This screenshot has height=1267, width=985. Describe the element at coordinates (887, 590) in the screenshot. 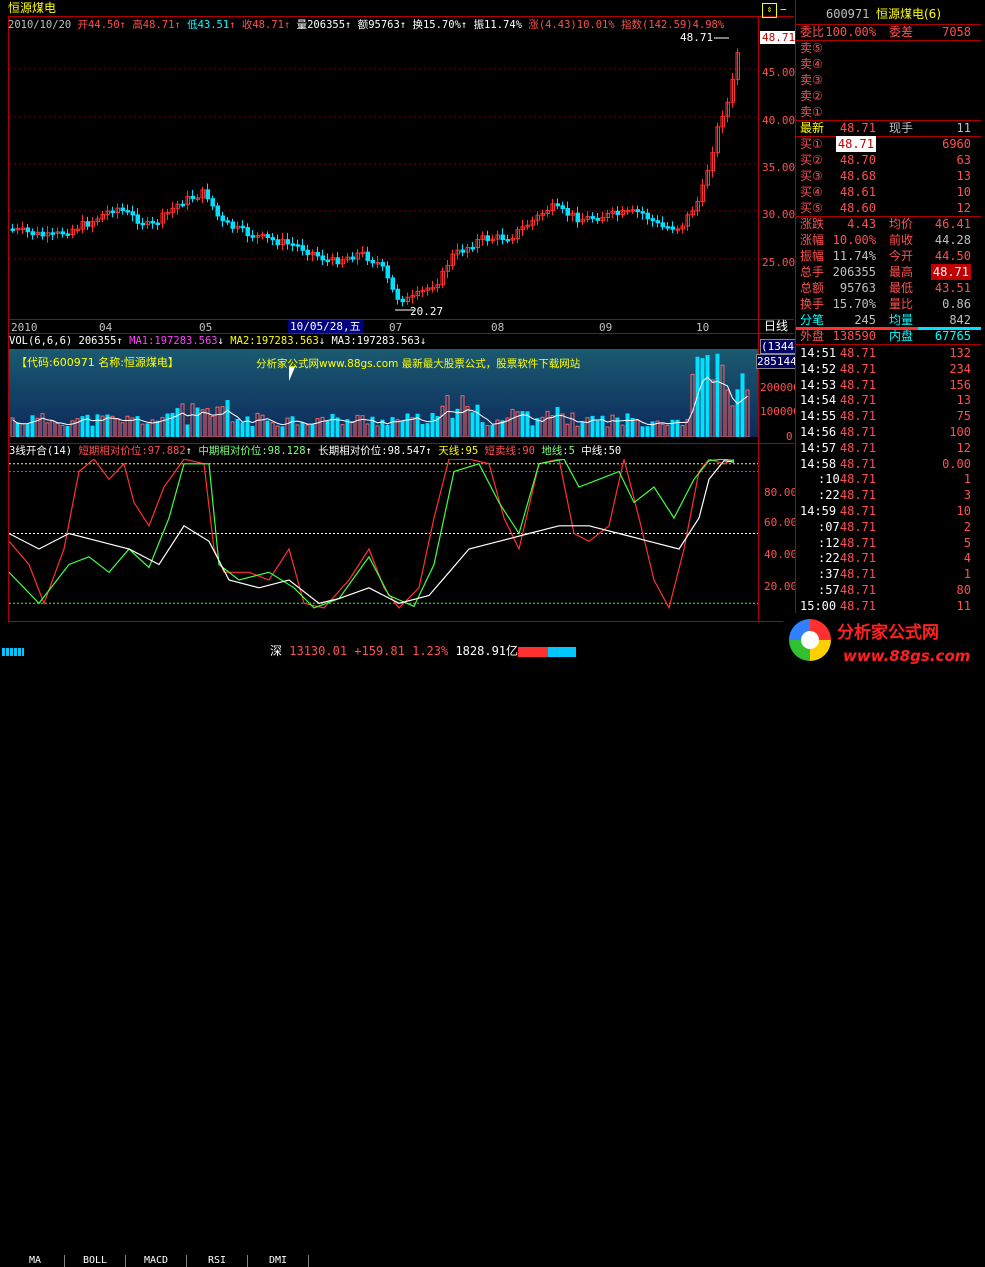

I see `tick-row: :57 48.71 80` at that location.